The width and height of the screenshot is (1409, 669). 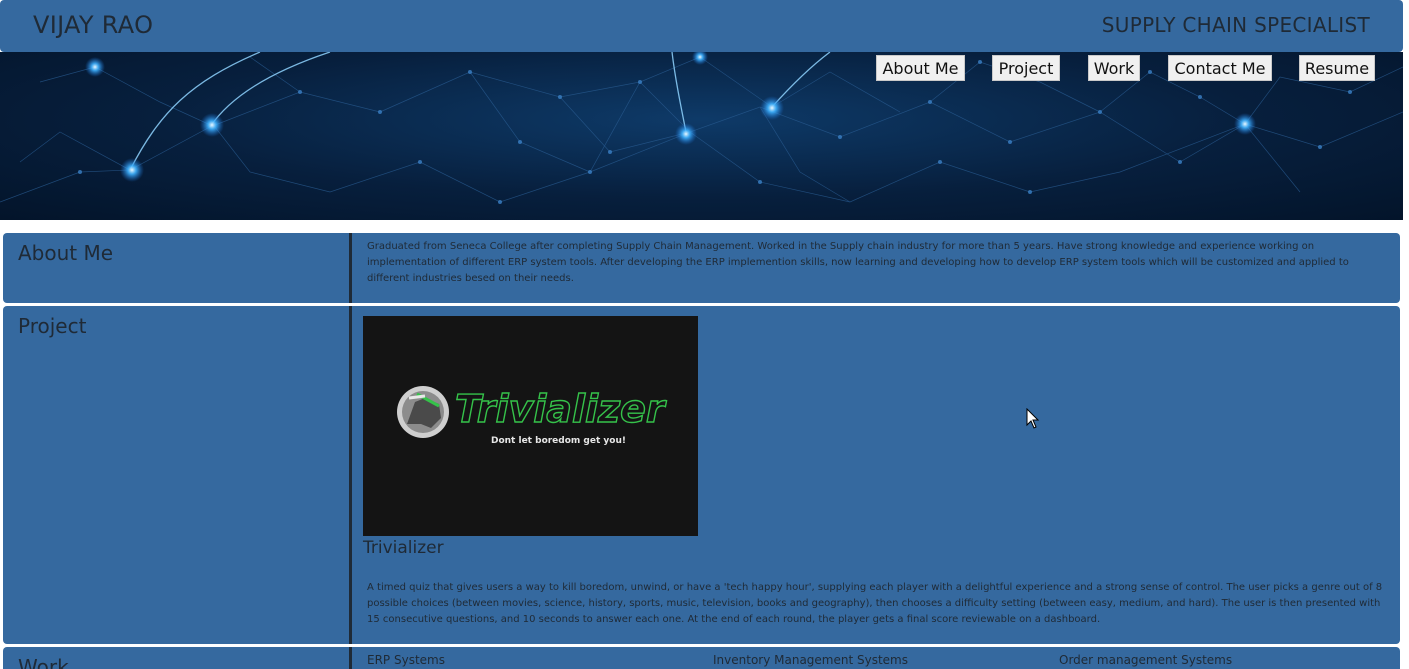 What do you see at coordinates (423, 412) in the screenshot?
I see `unicorn-icon` at bounding box center [423, 412].